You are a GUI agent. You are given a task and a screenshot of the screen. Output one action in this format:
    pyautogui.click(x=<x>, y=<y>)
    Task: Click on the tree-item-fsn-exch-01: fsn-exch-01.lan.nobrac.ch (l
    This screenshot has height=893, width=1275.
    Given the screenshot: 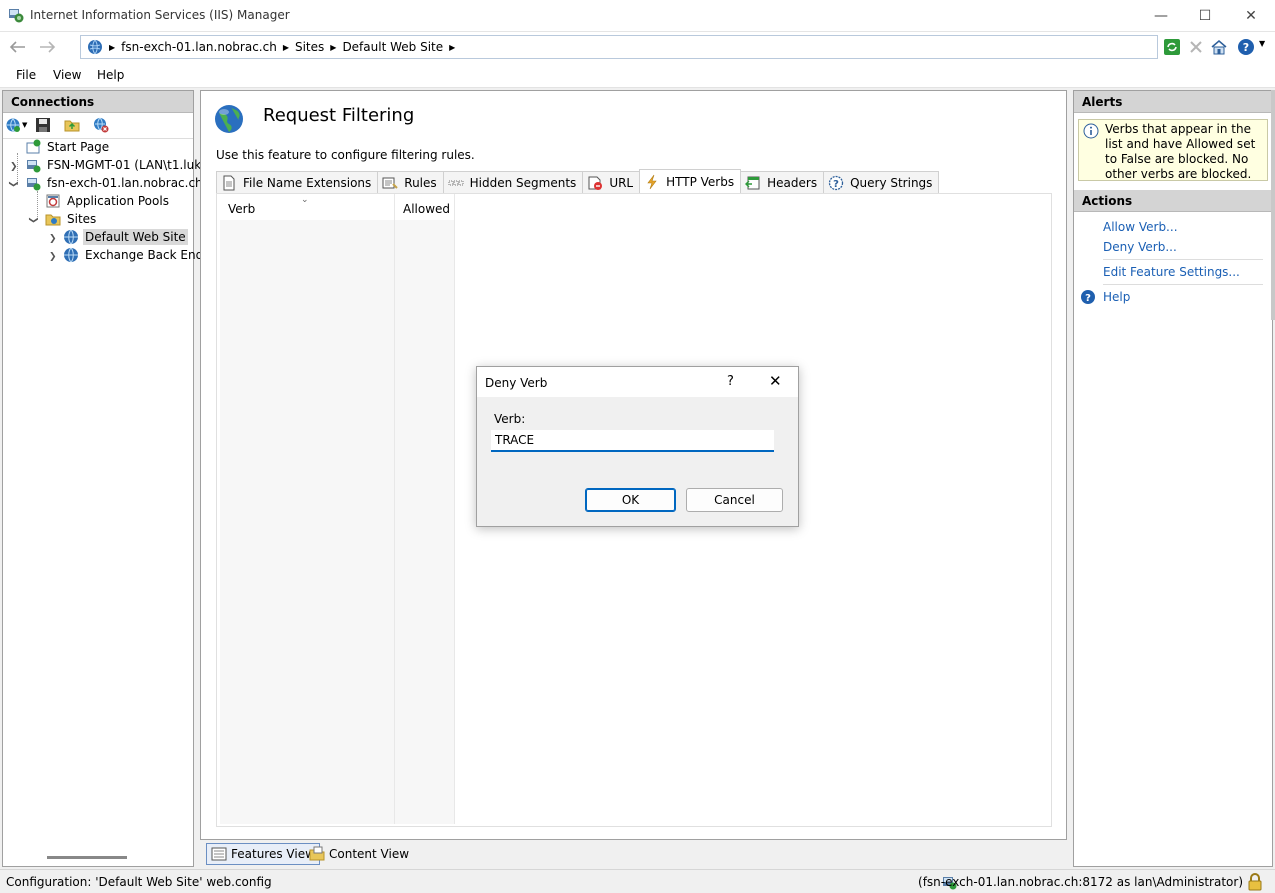 What is the action you would take?
    pyautogui.click(x=121, y=183)
    